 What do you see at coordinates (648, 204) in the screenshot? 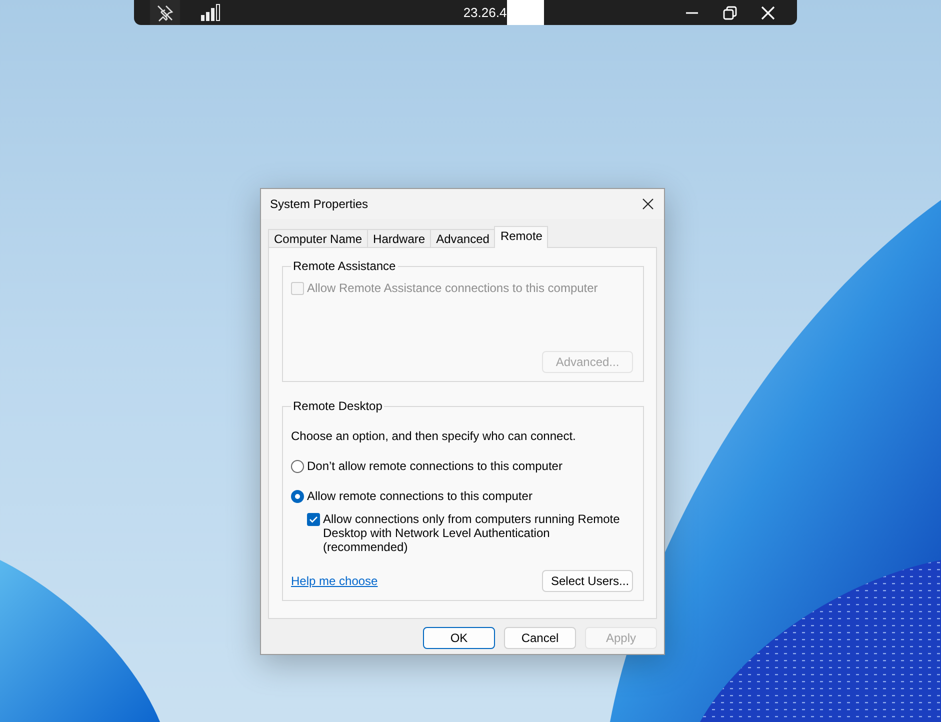
I see `close-icon` at bounding box center [648, 204].